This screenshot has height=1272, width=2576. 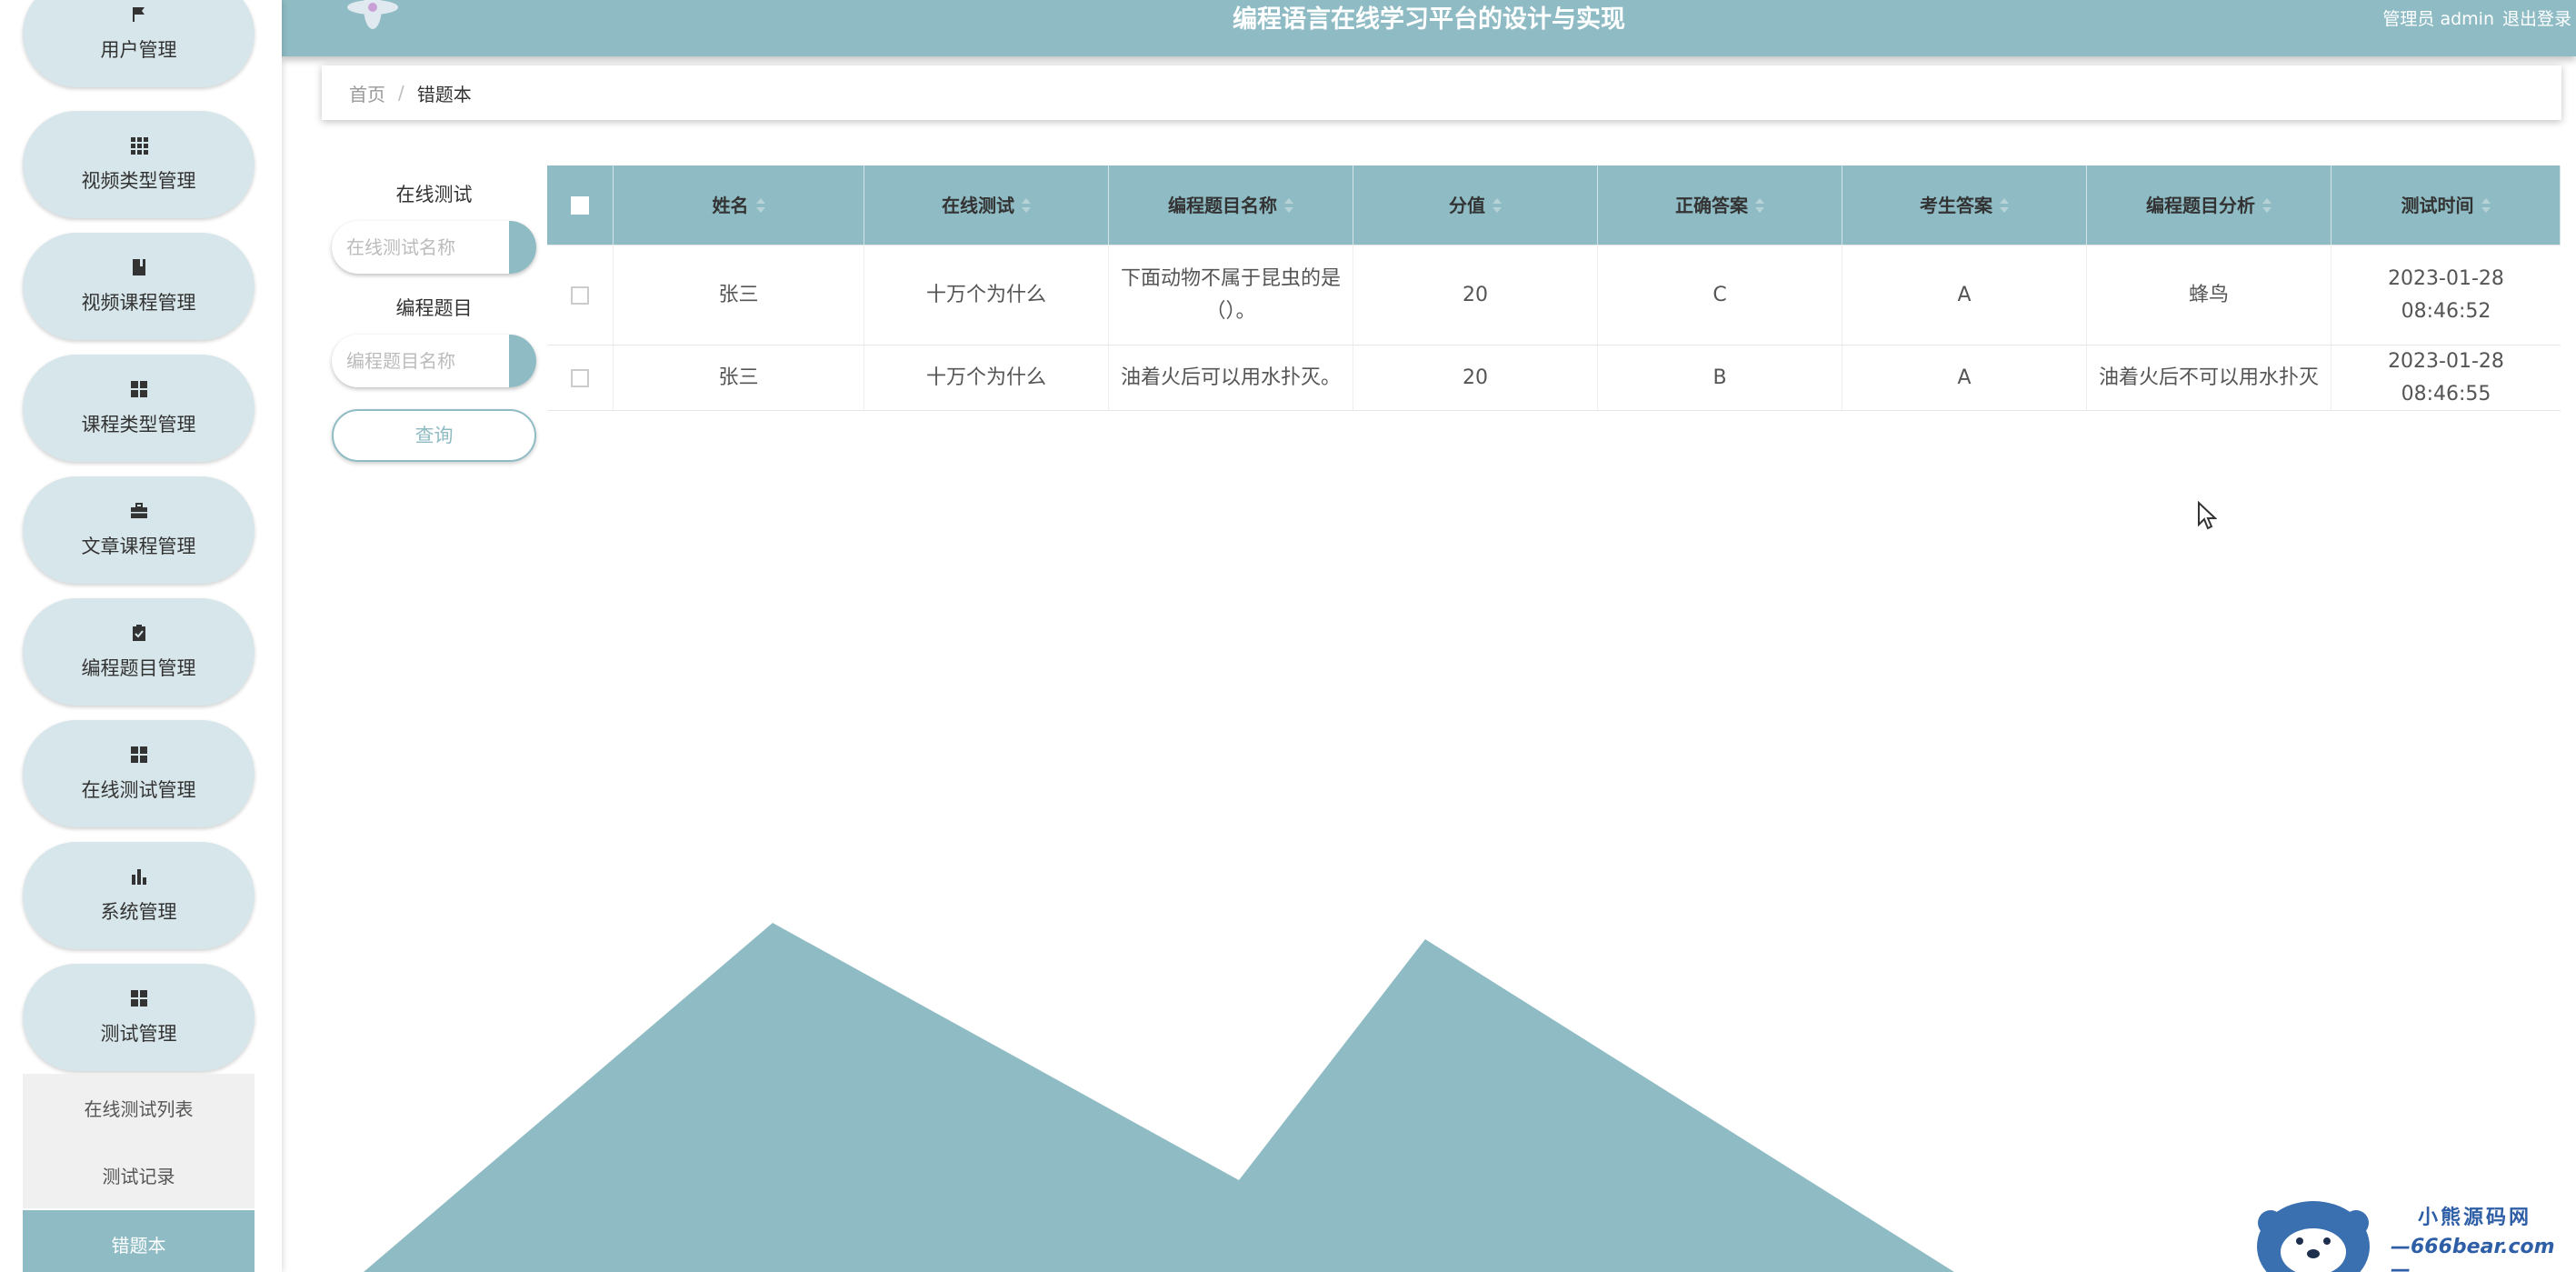 I want to click on cell-test-time: 2023-01-28 08:46:52, so click(x=2446, y=294).